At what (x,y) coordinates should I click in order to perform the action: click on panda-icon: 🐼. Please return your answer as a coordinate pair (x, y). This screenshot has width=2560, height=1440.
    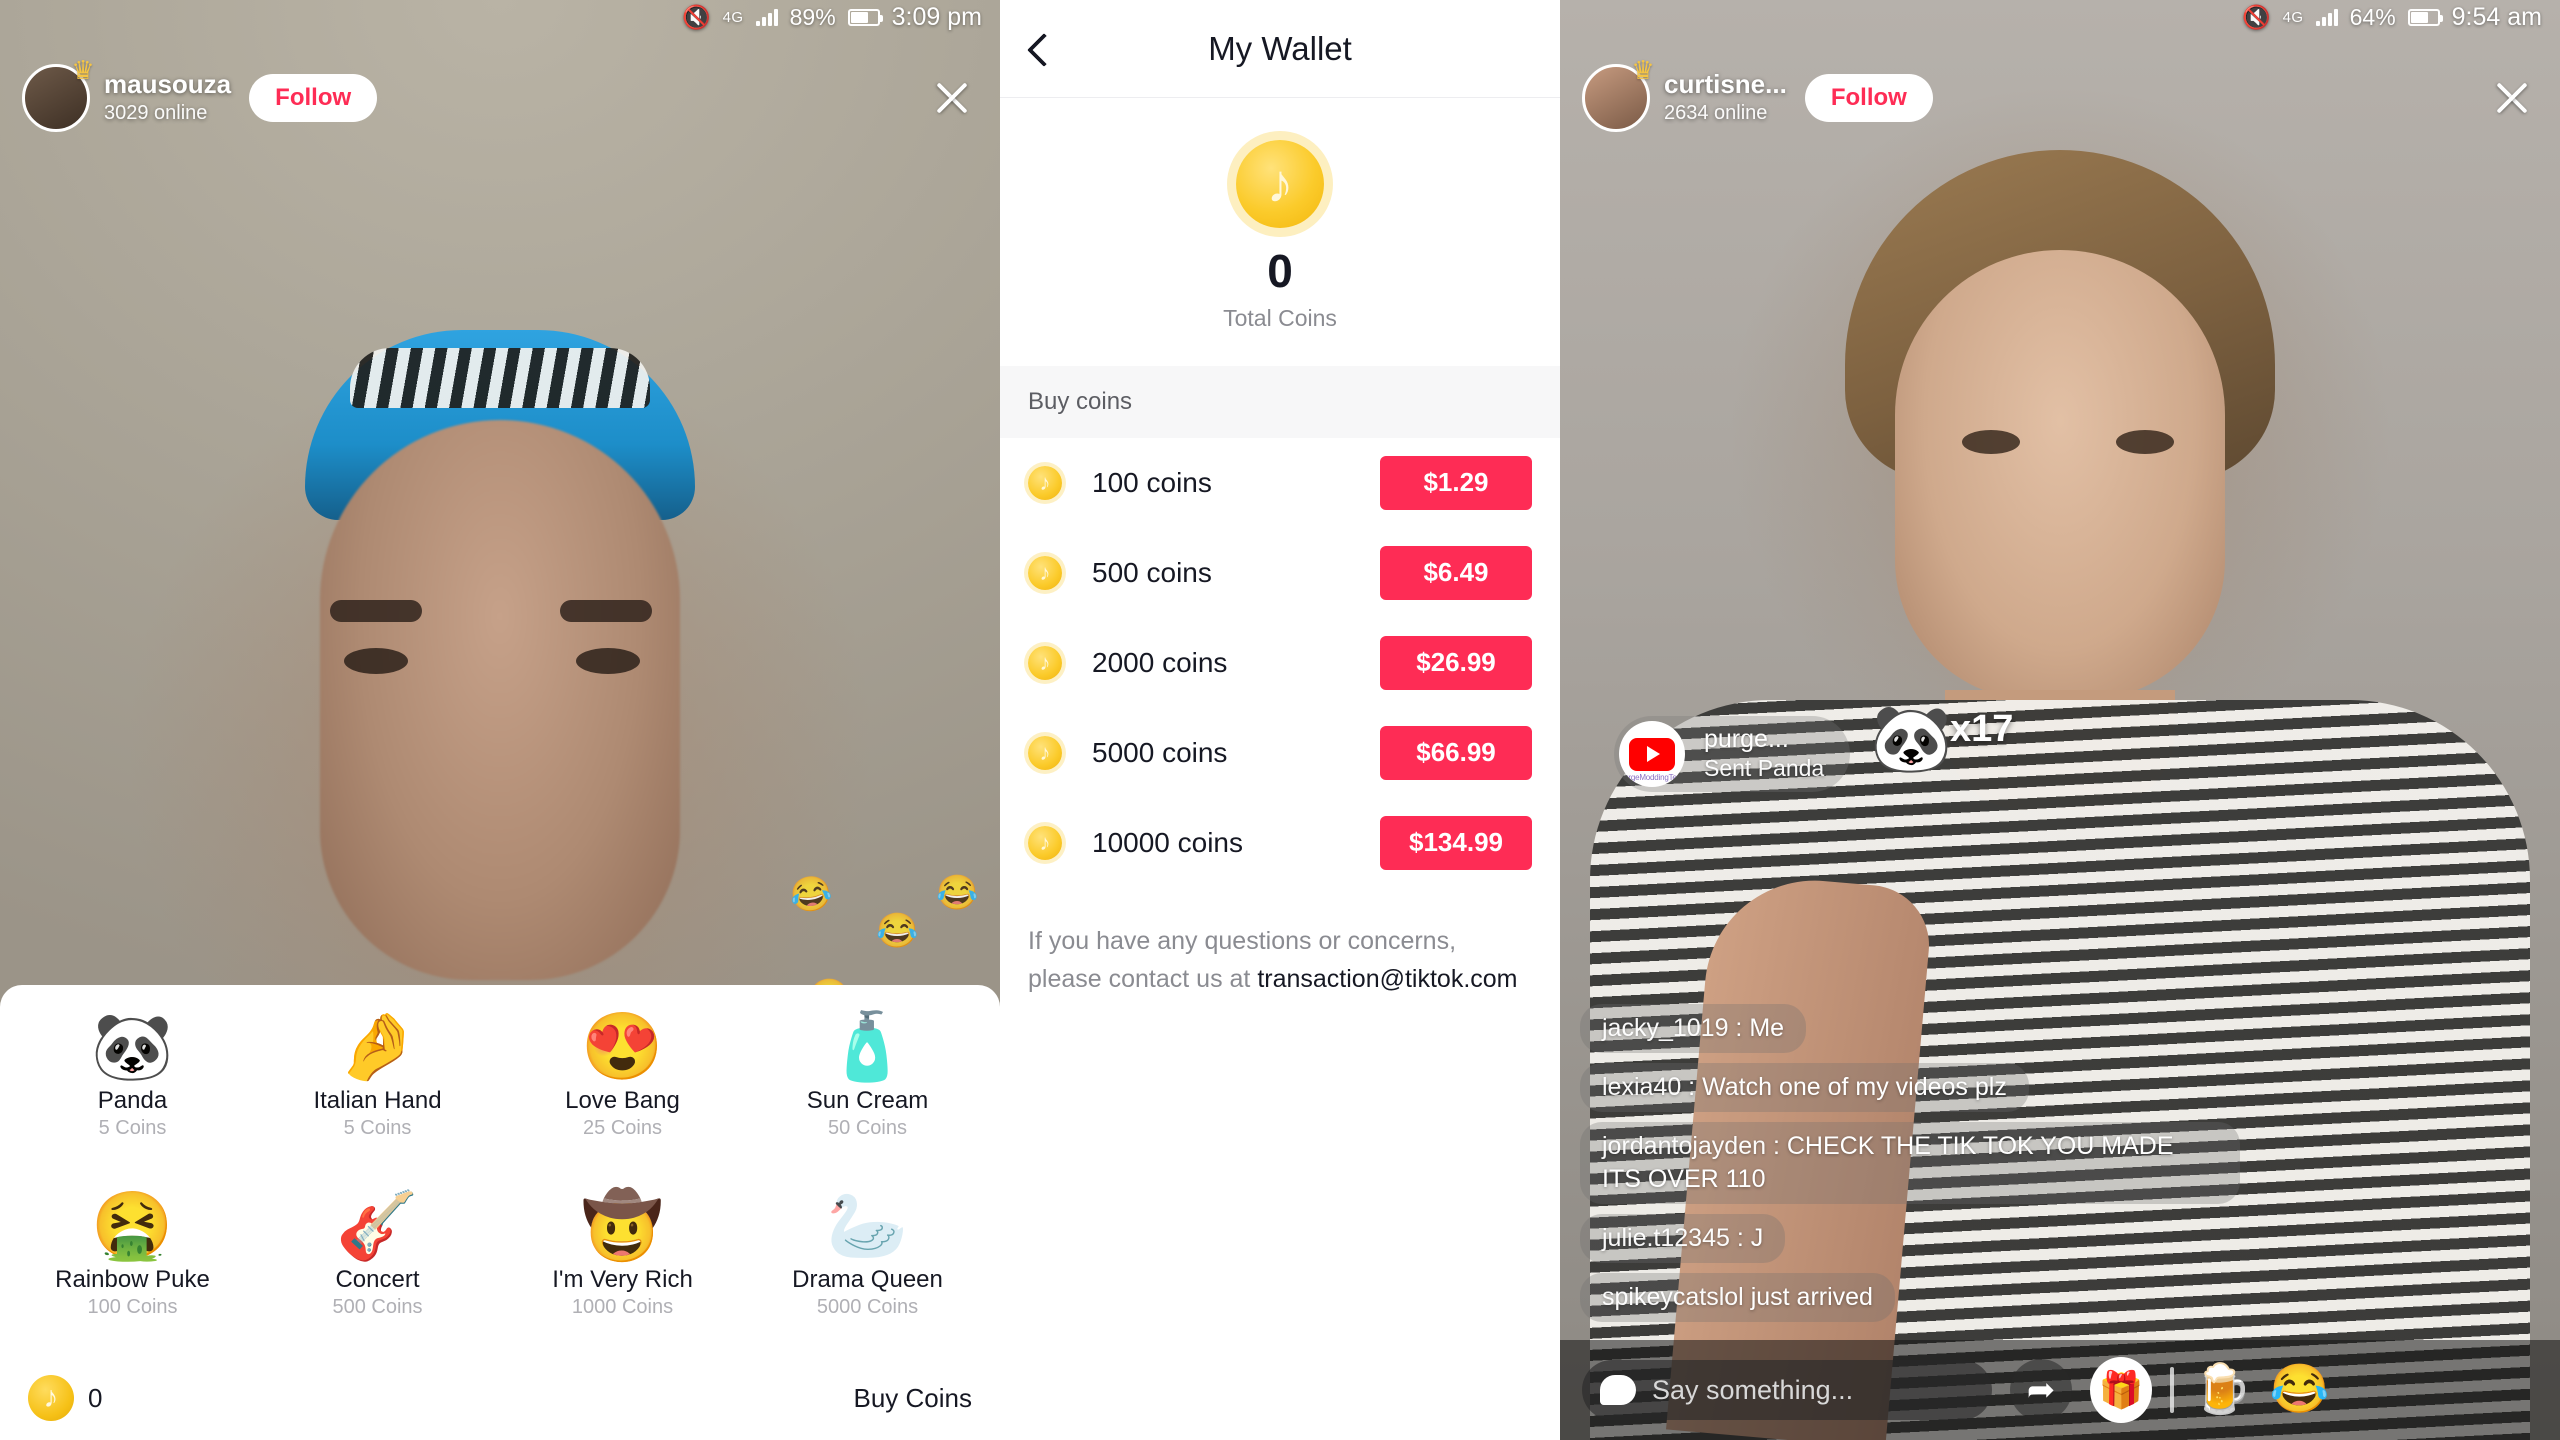
    Looking at the image, I should click on (132, 1046).